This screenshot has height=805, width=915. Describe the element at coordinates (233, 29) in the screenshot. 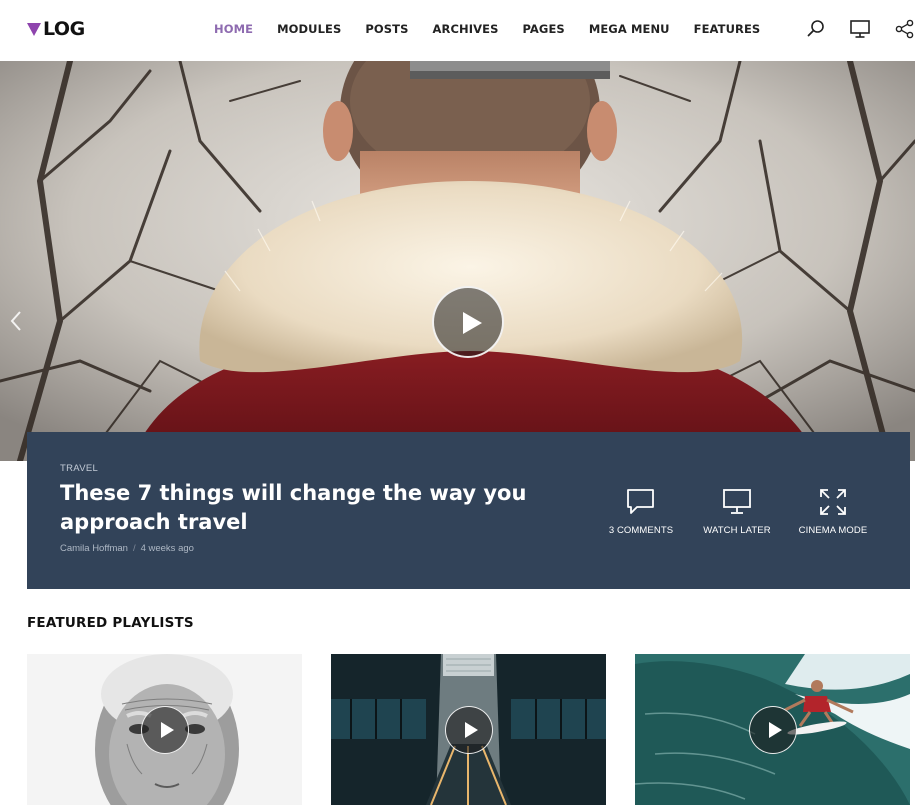

I see `nav-item-home: HOME` at that location.